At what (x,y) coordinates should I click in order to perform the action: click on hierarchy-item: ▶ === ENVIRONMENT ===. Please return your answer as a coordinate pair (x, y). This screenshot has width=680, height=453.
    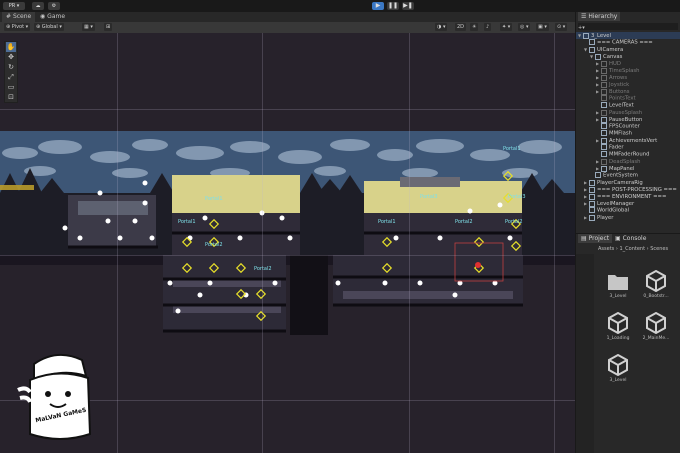
    Looking at the image, I should click on (628, 196).